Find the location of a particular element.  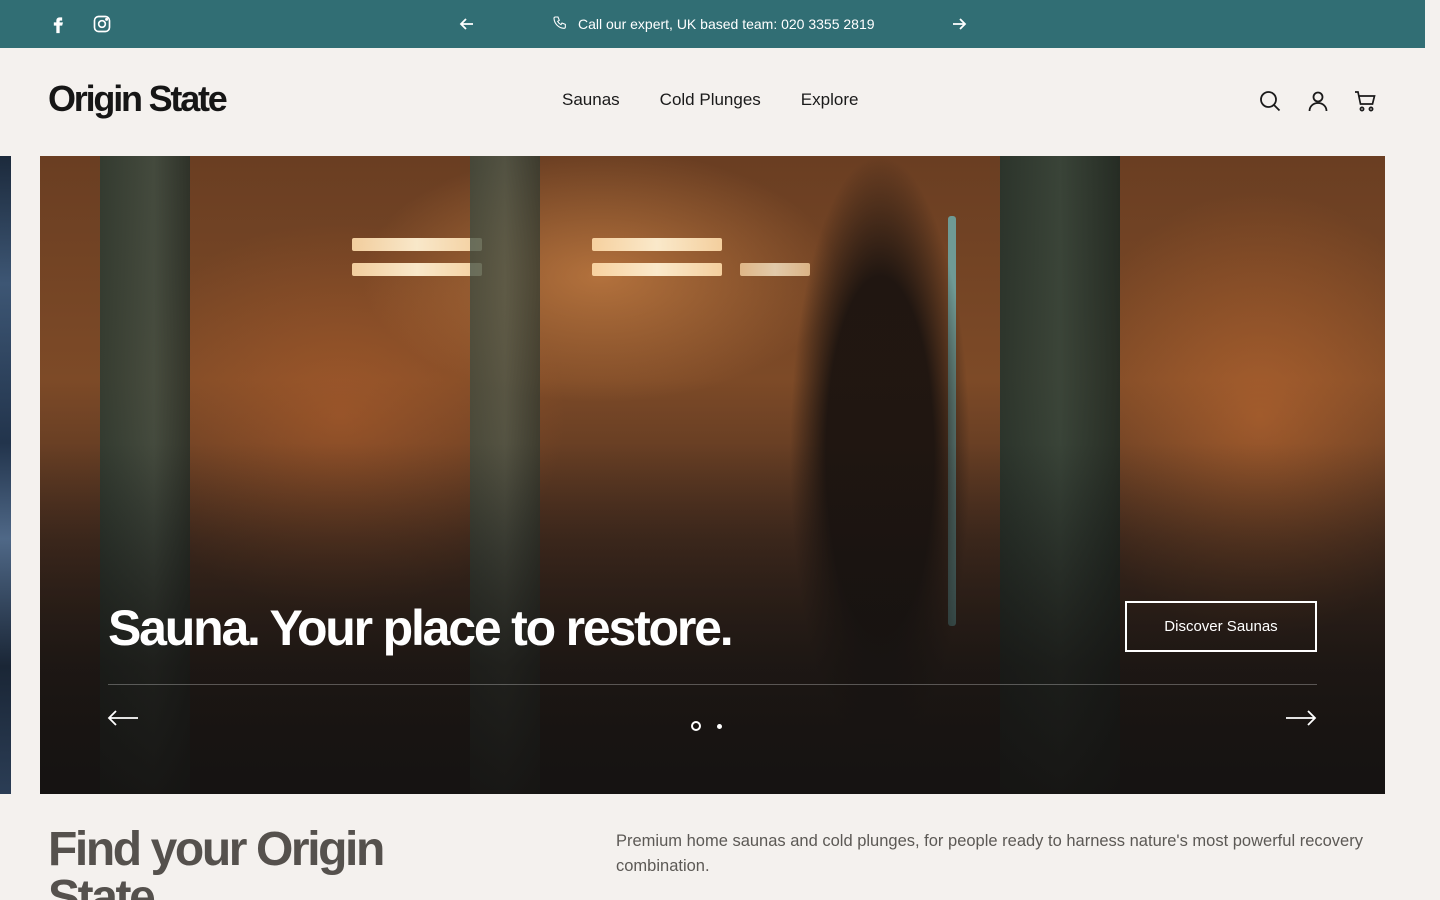

hero-prev-button is located at coordinates (123, 718).